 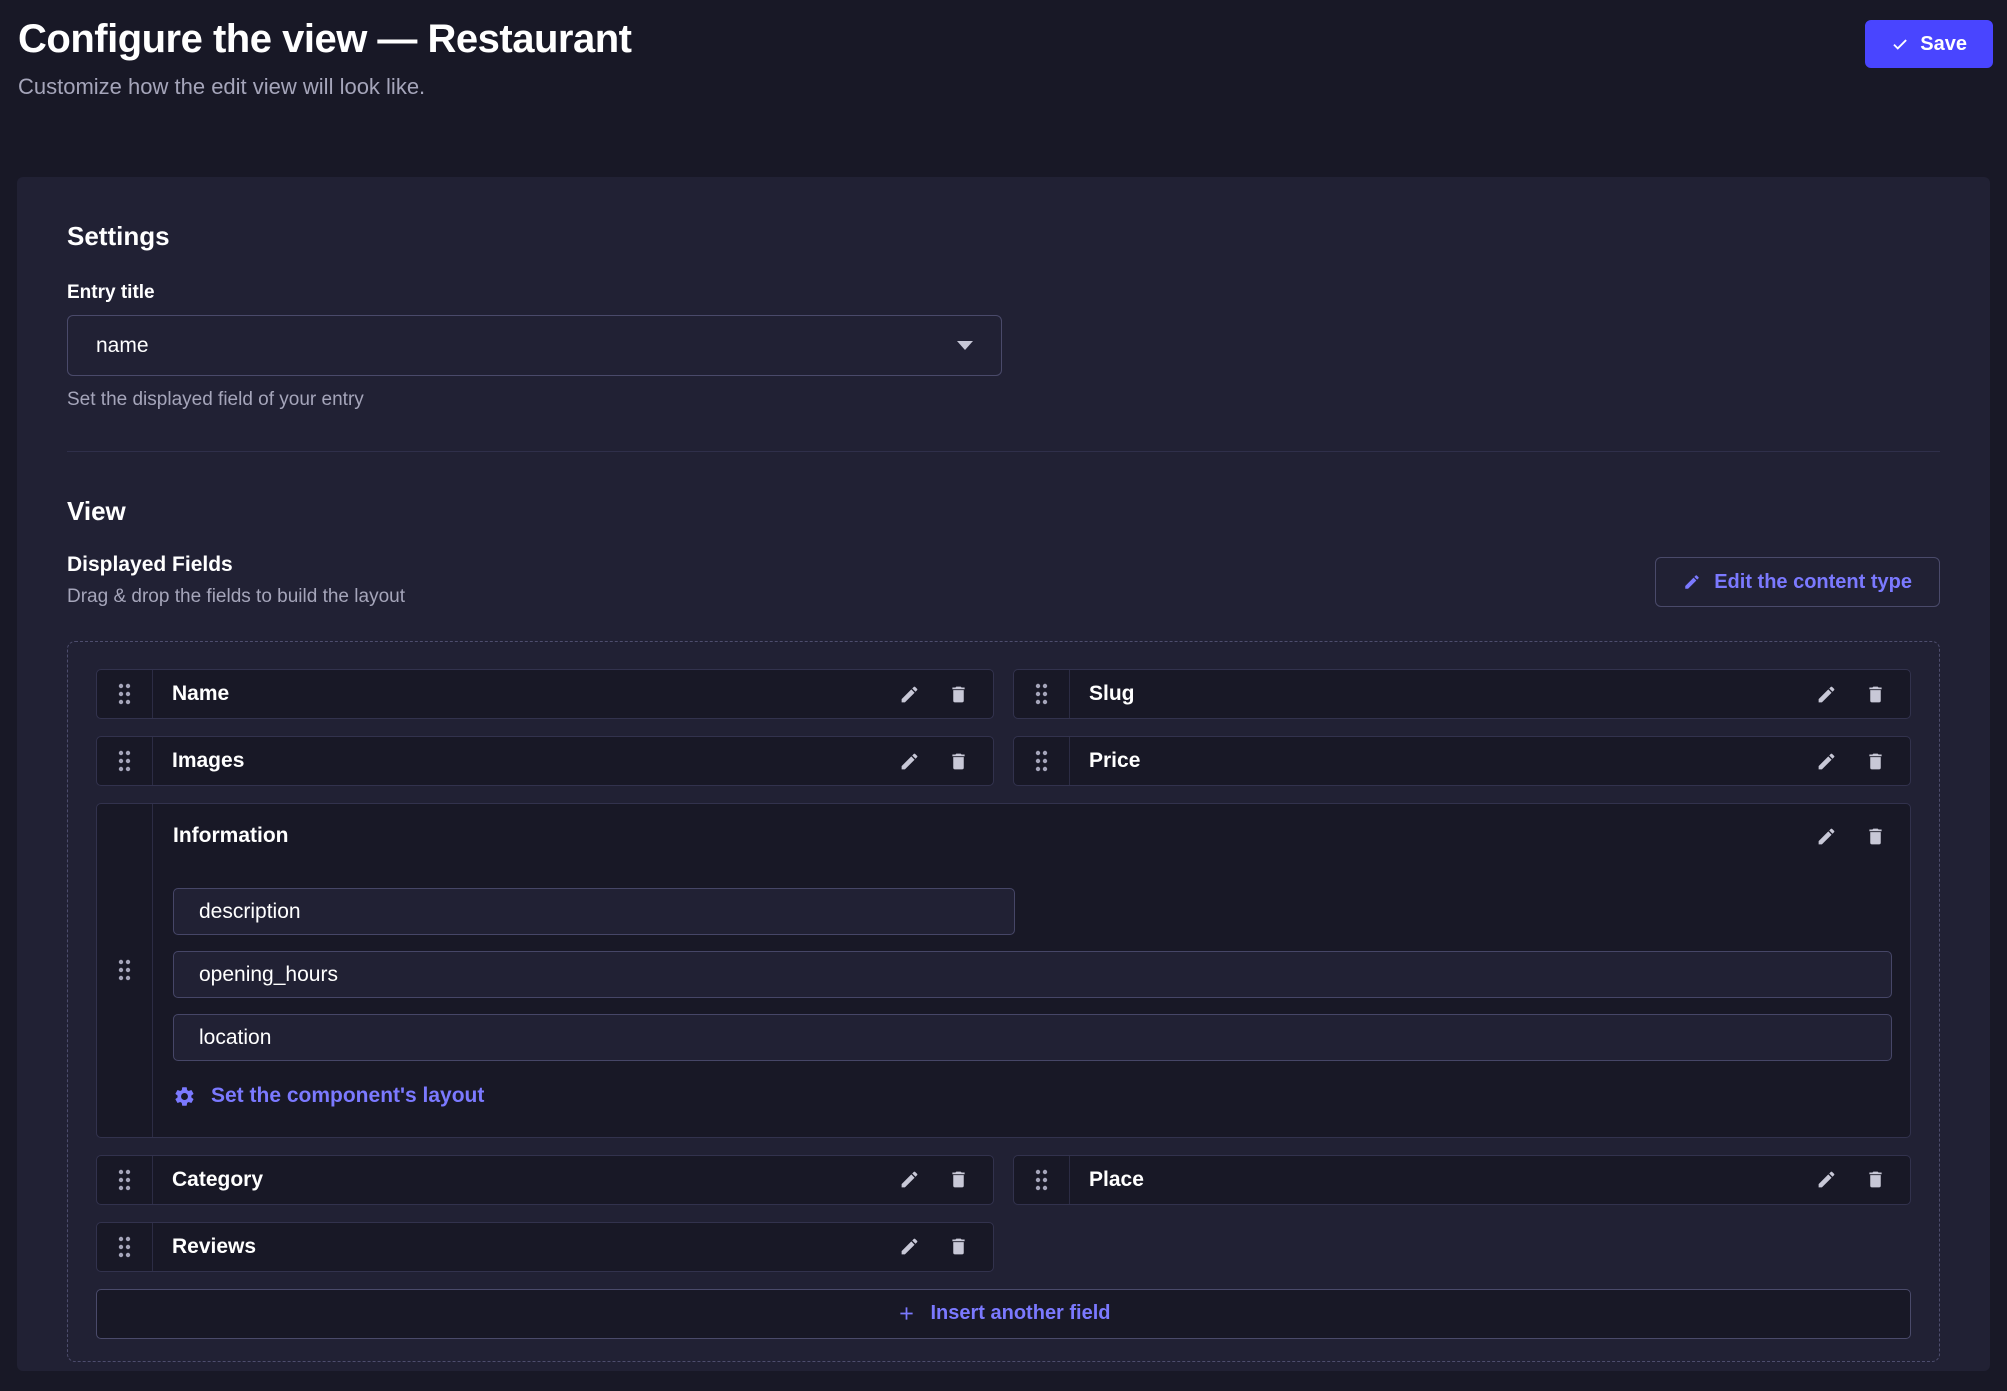 I want to click on field-row-slug: Slug, so click(x=1462, y=694).